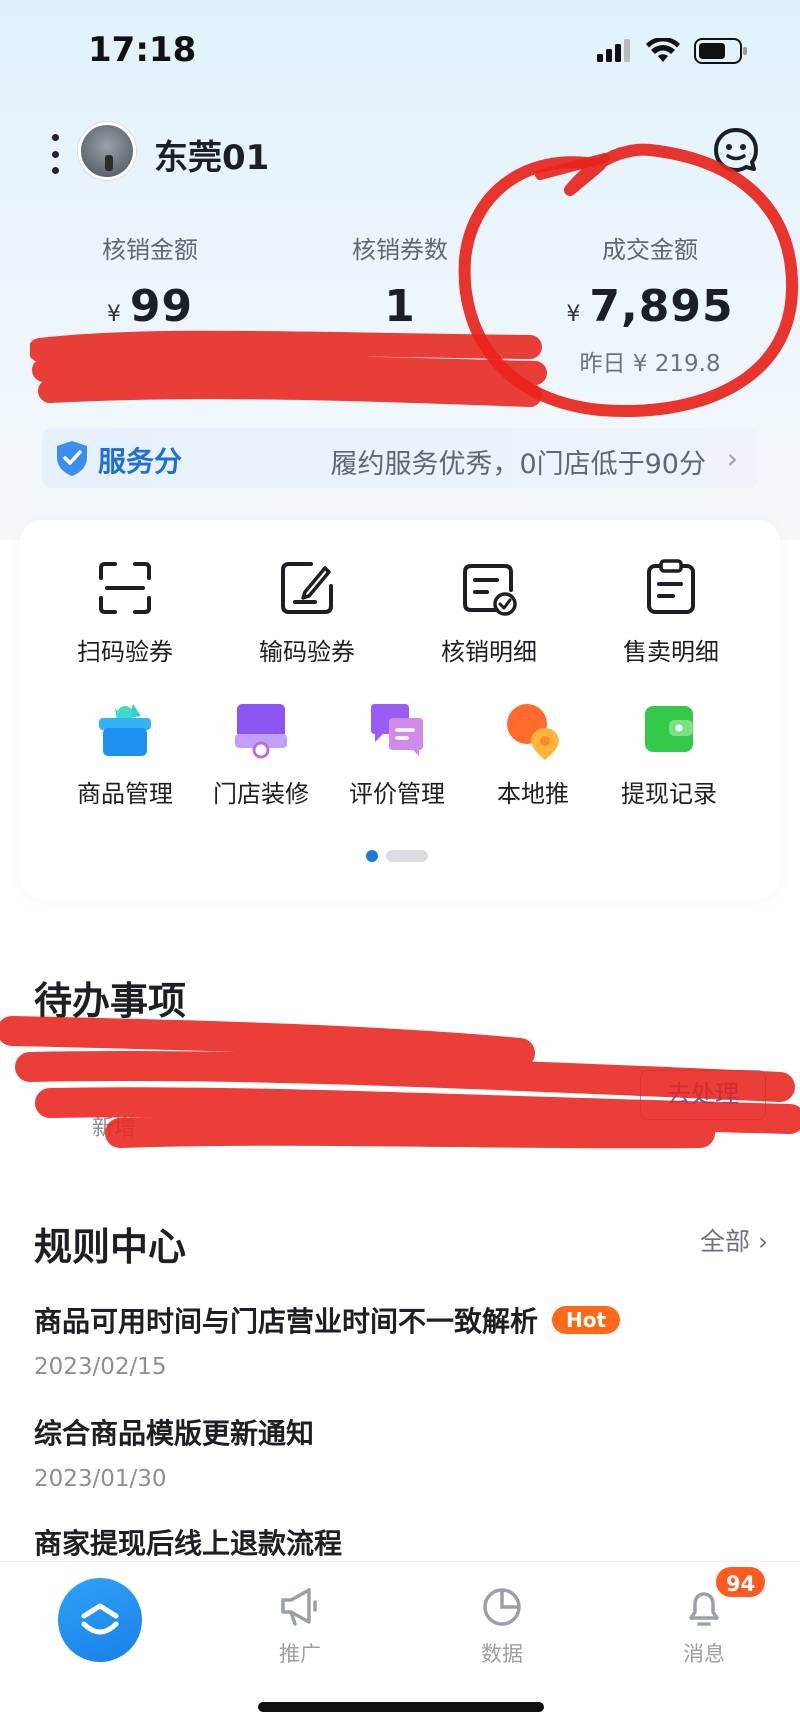 The image size is (800, 1731). Describe the element at coordinates (613, 50) in the screenshot. I see `signal-icon` at that location.